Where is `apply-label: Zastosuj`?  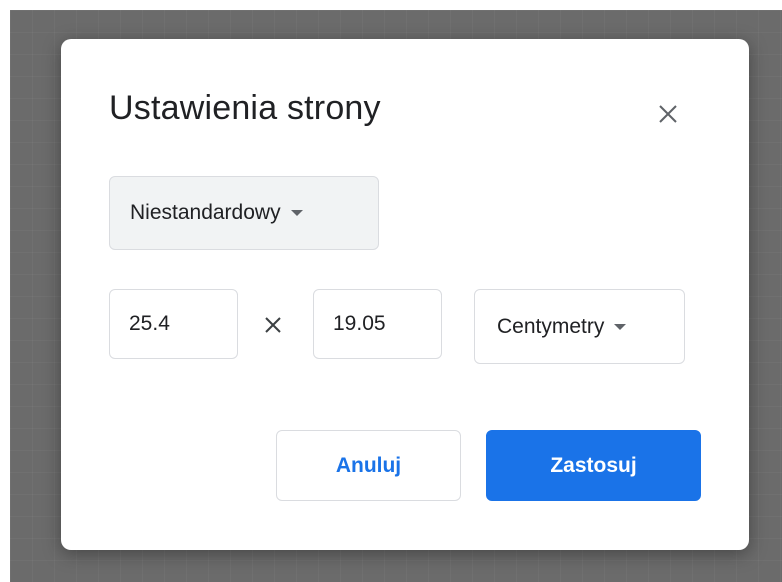 apply-label: Zastosuj is located at coordinates (593, 465).